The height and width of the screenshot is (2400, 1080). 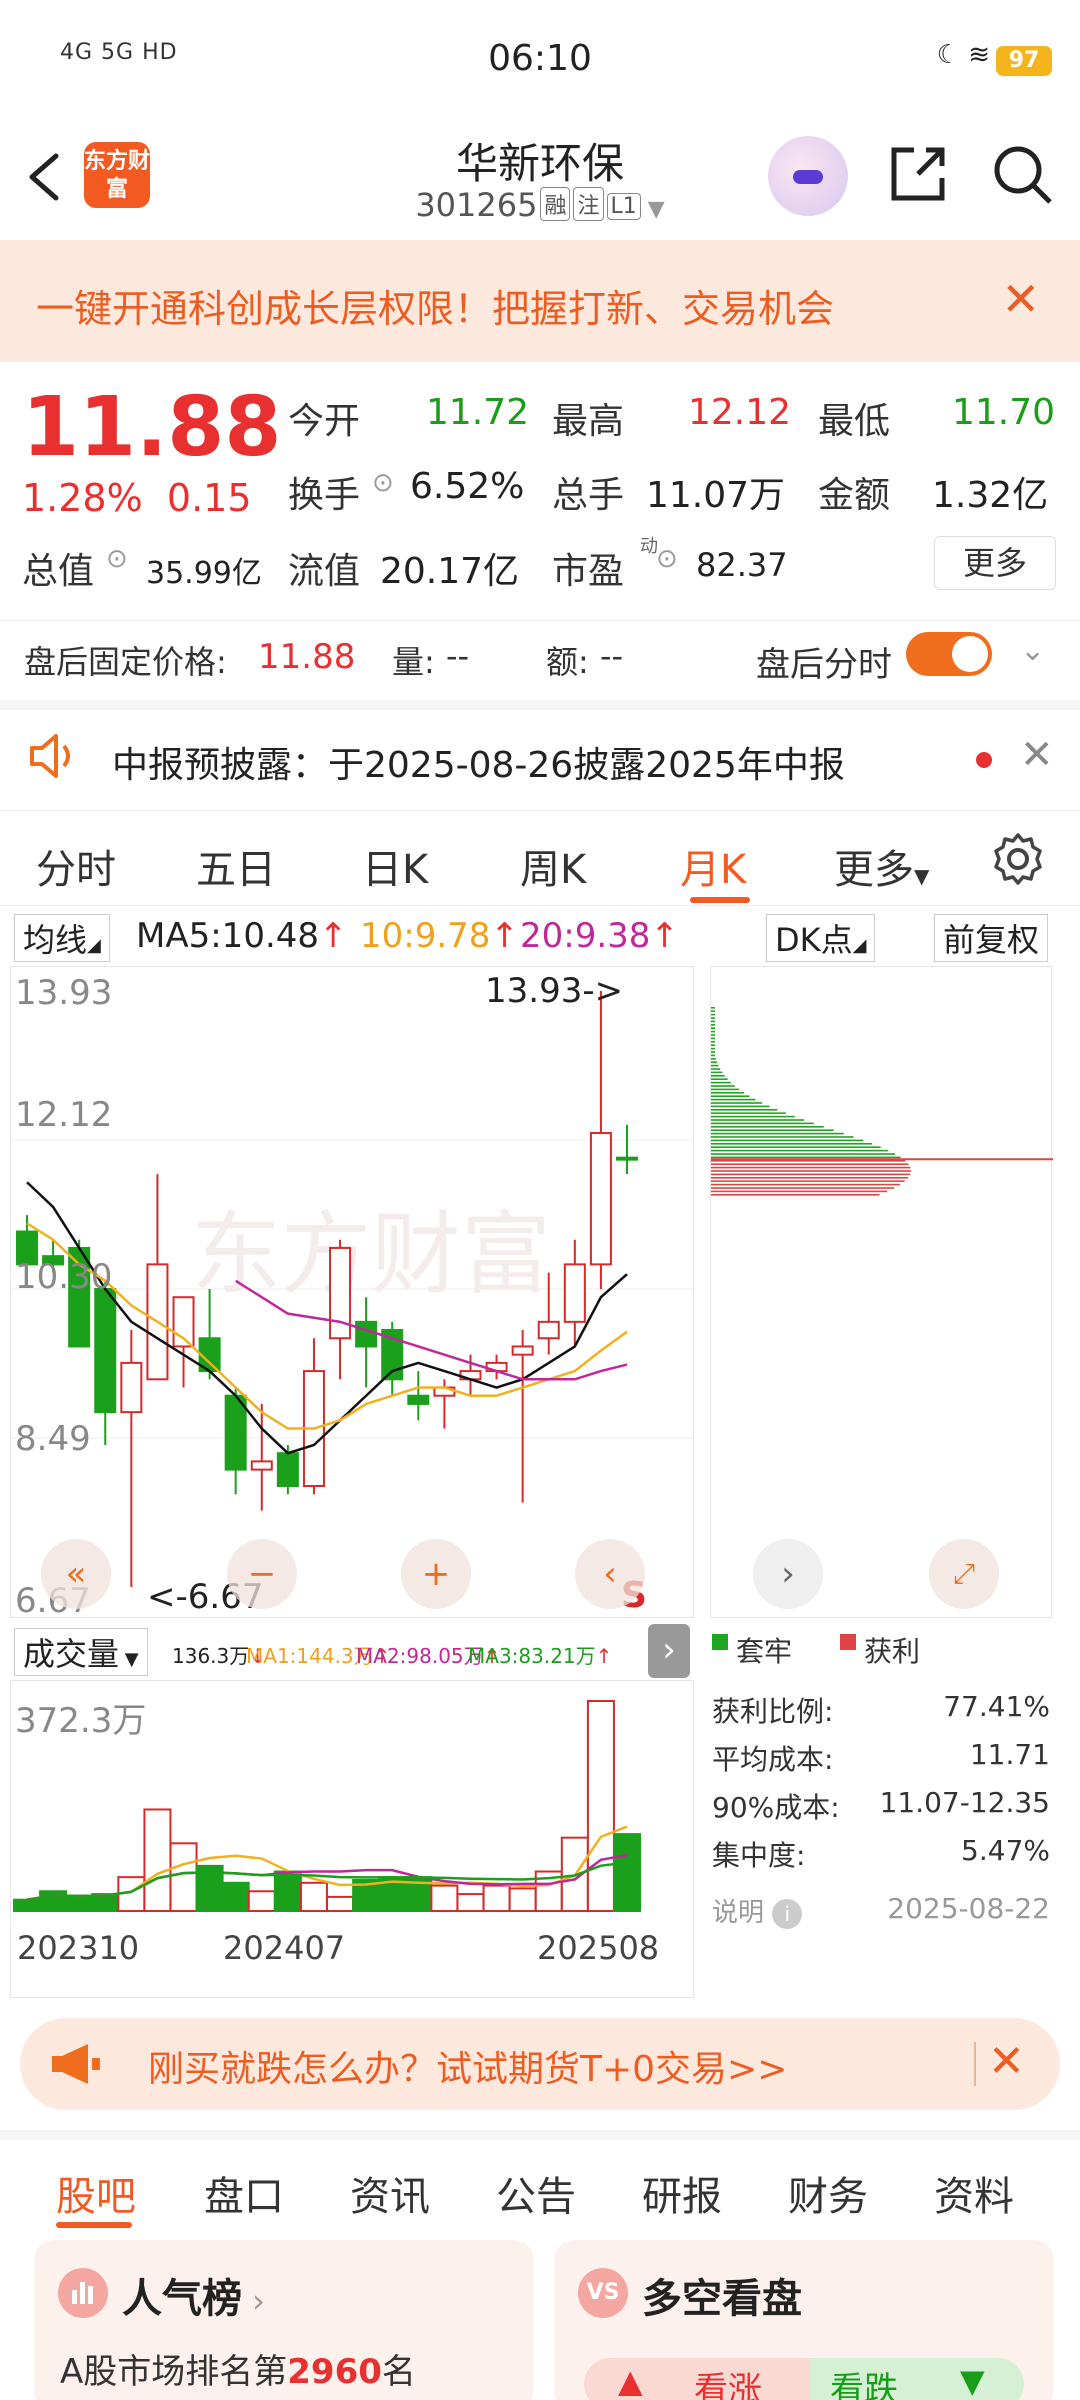 What do you see at coordinates (540, 60) in the screenshot?
I see `status-bar: 4G 5G HD 06:10 ☾ ≋ 97` at bounding box center [540, 60].